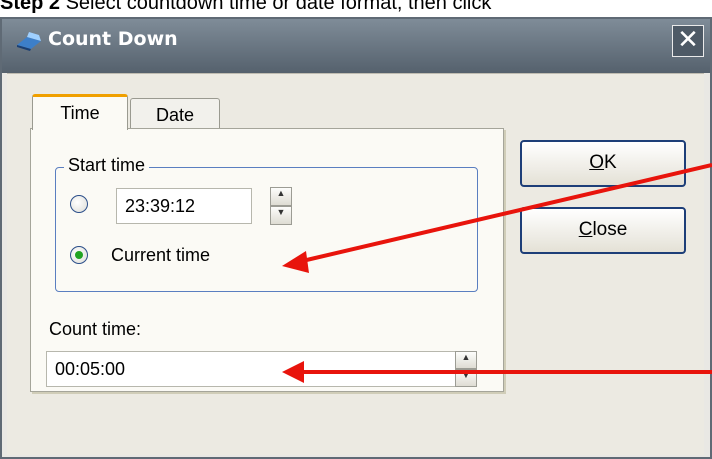 The width and height of the screenshot is (712, 459). What do you see at coordinates (504, 213) in the screenshot?
I see `annotation-arrow-current-time` at bounding box center [504, 213].